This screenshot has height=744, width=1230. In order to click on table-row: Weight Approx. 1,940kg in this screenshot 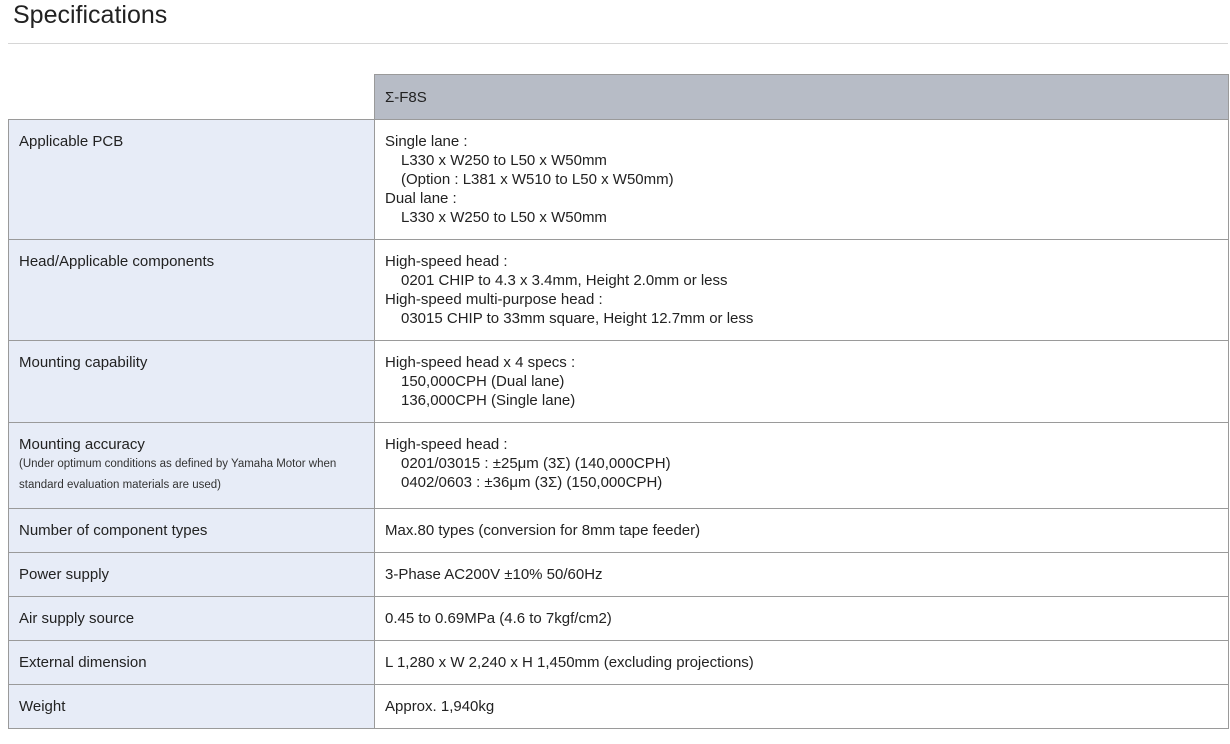, I will do `click(618, 706)`.